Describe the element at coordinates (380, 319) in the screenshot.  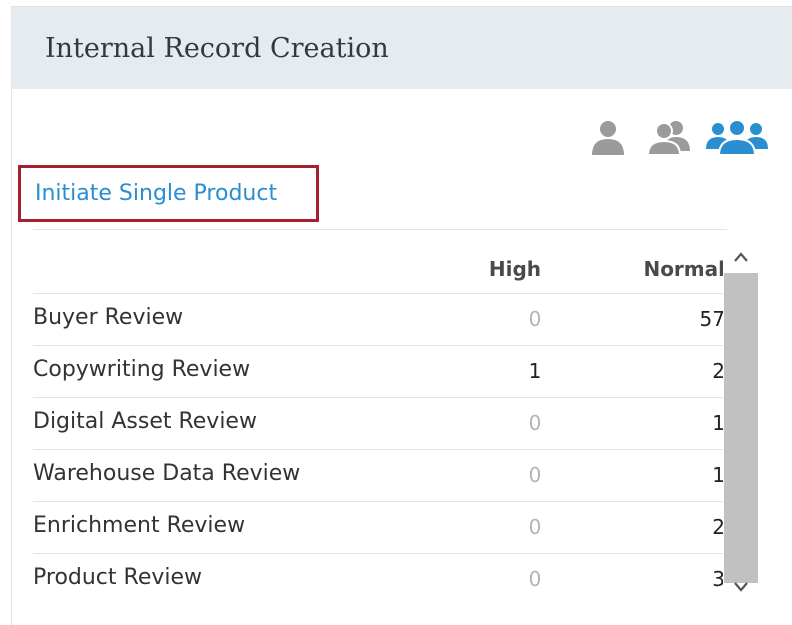
I see `table-row: Buyer Review 0 57` at that location.